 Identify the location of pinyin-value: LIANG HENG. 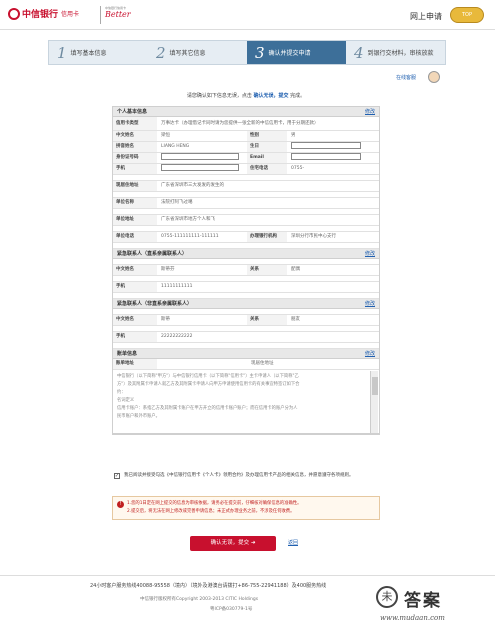
(175, 146).